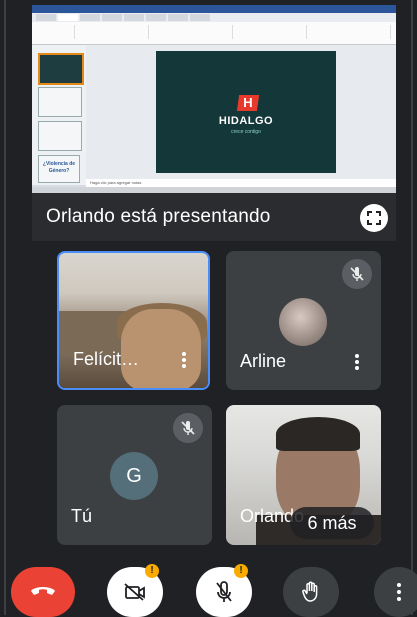  Describe the element at coordinates (246, 112) in the screenshot. I see `current-slide: H HIDALGO crece contigo` at that location.